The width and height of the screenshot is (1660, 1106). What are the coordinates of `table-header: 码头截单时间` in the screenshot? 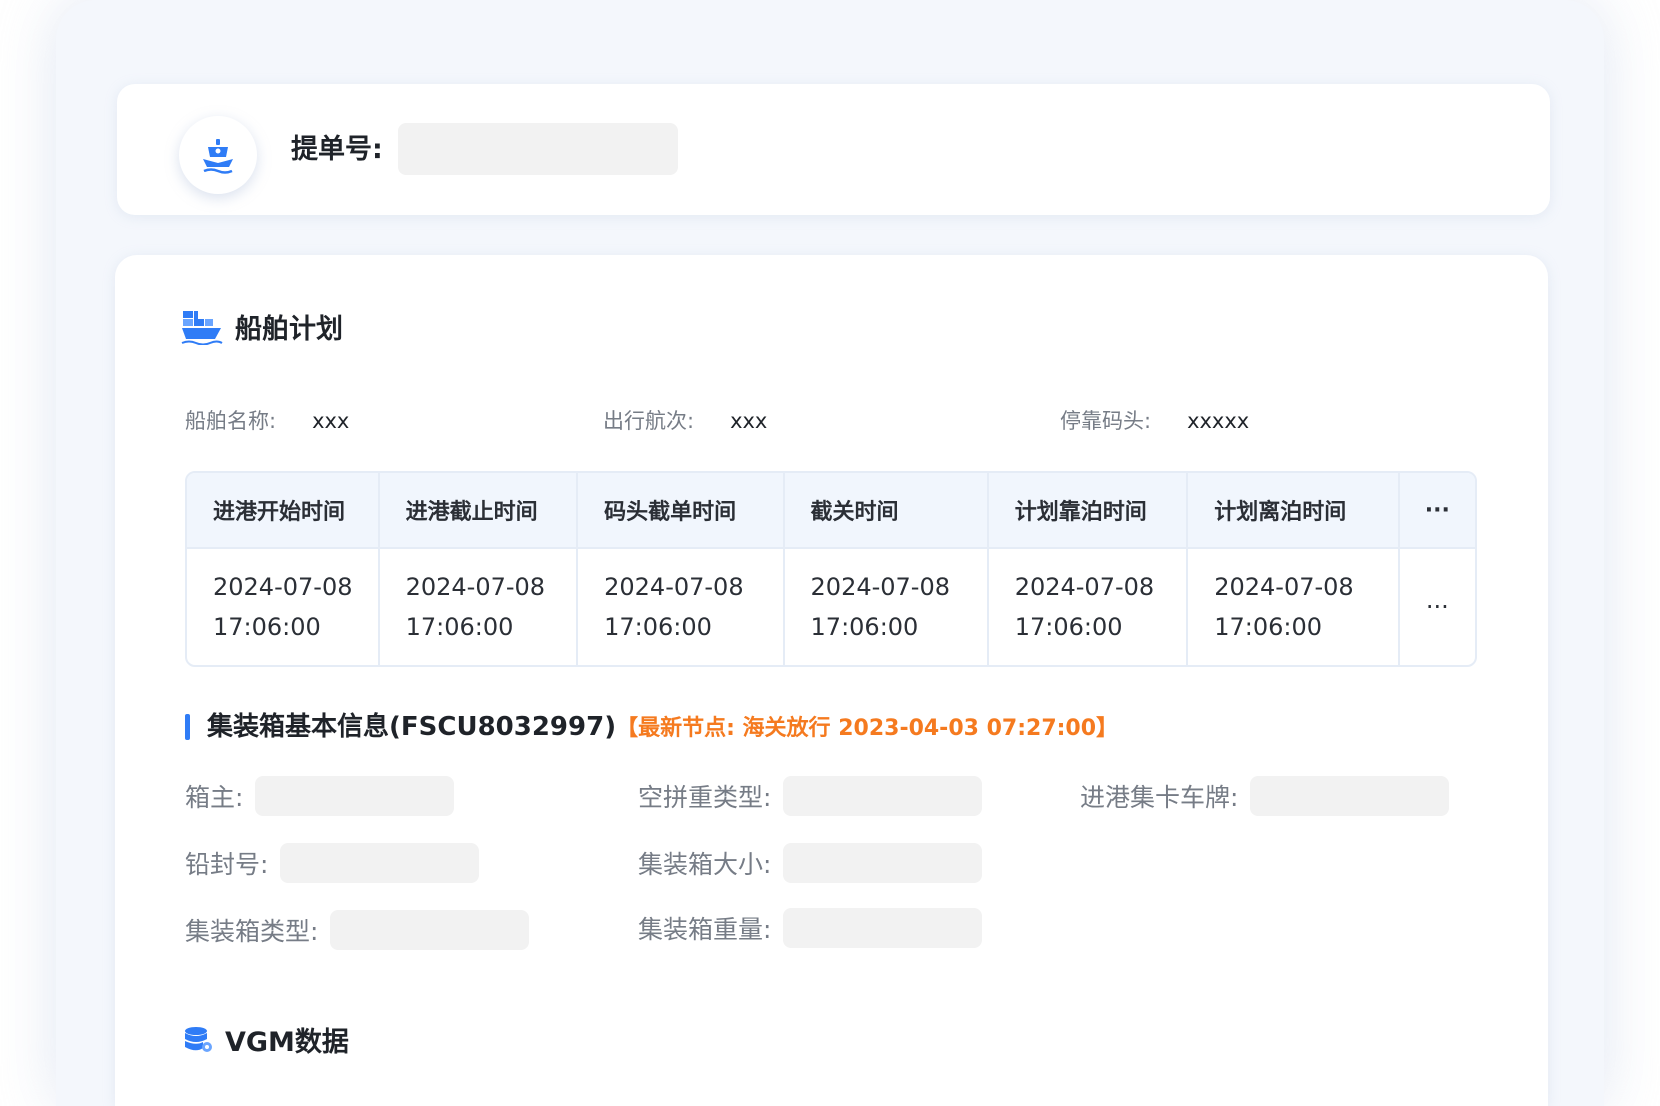 It's located at (681, 511).